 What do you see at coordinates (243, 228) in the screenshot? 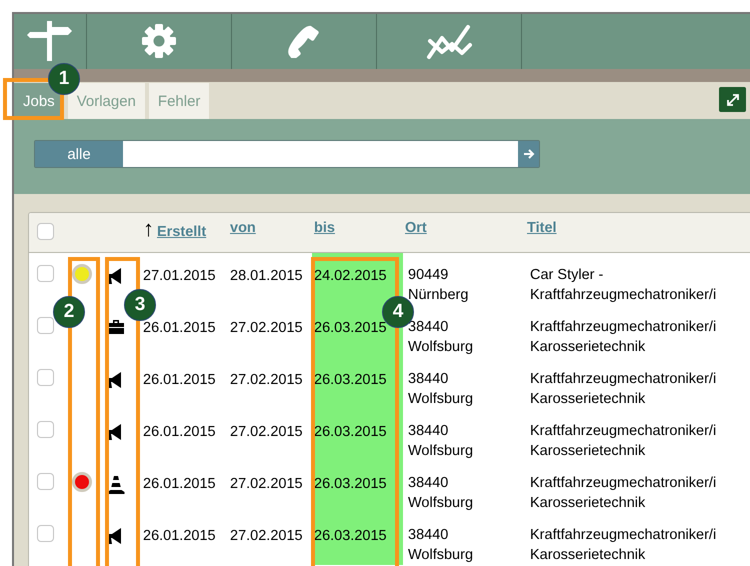
I see `column-header-link: von` at bounding box center [243, 228].